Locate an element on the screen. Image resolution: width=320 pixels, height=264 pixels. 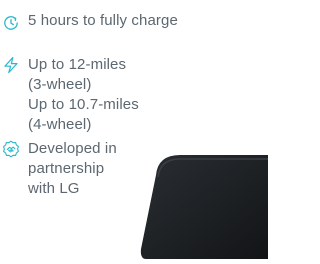
feature-line: 5 hours to fully charge is located at coordinates (103, 20).